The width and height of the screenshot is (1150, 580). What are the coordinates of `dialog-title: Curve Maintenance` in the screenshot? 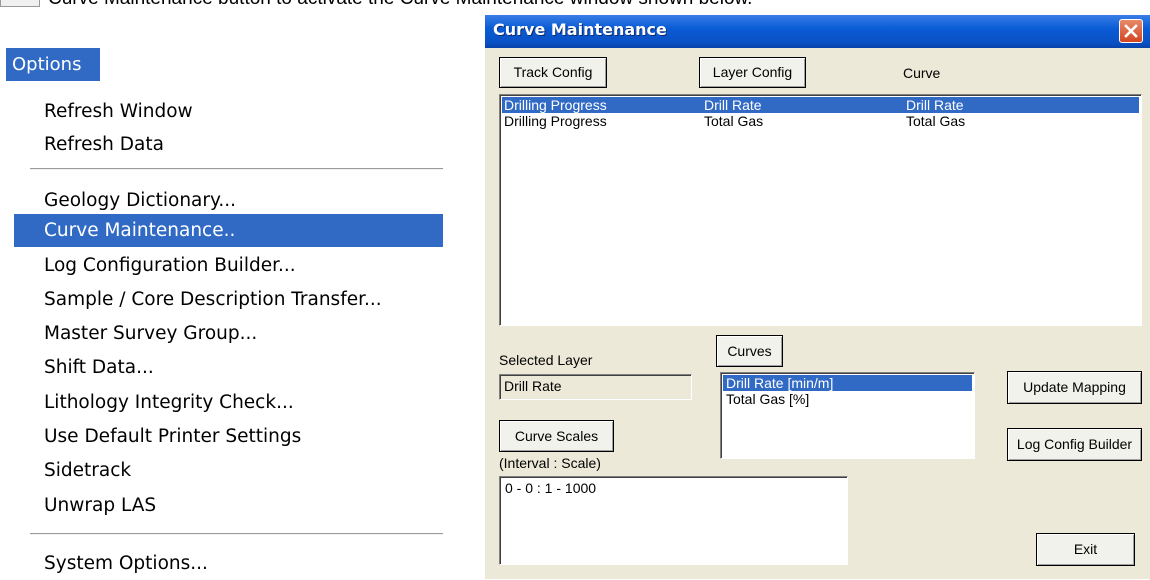 It's located at (580, 29).